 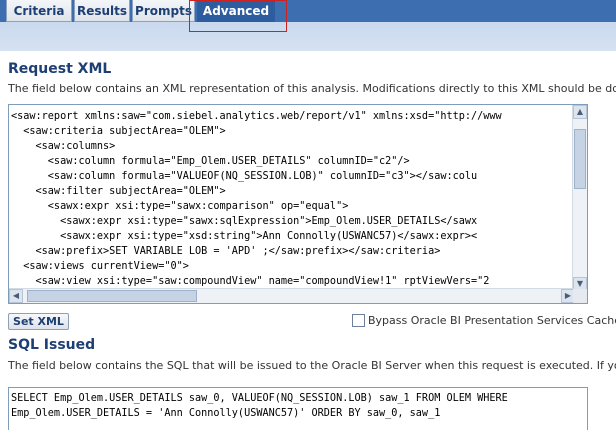 I want to click on request-xml-title: Request XML, so click(x=60, y=69).